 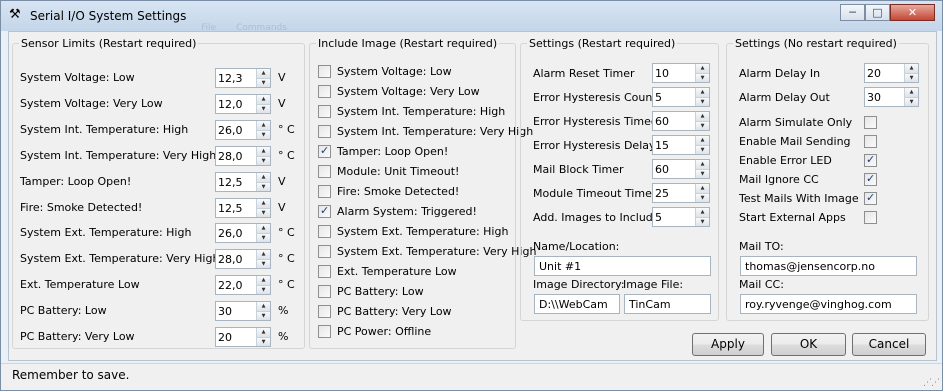 I want to click on name-location-field: Unit #1, so click(x=622, y=266).